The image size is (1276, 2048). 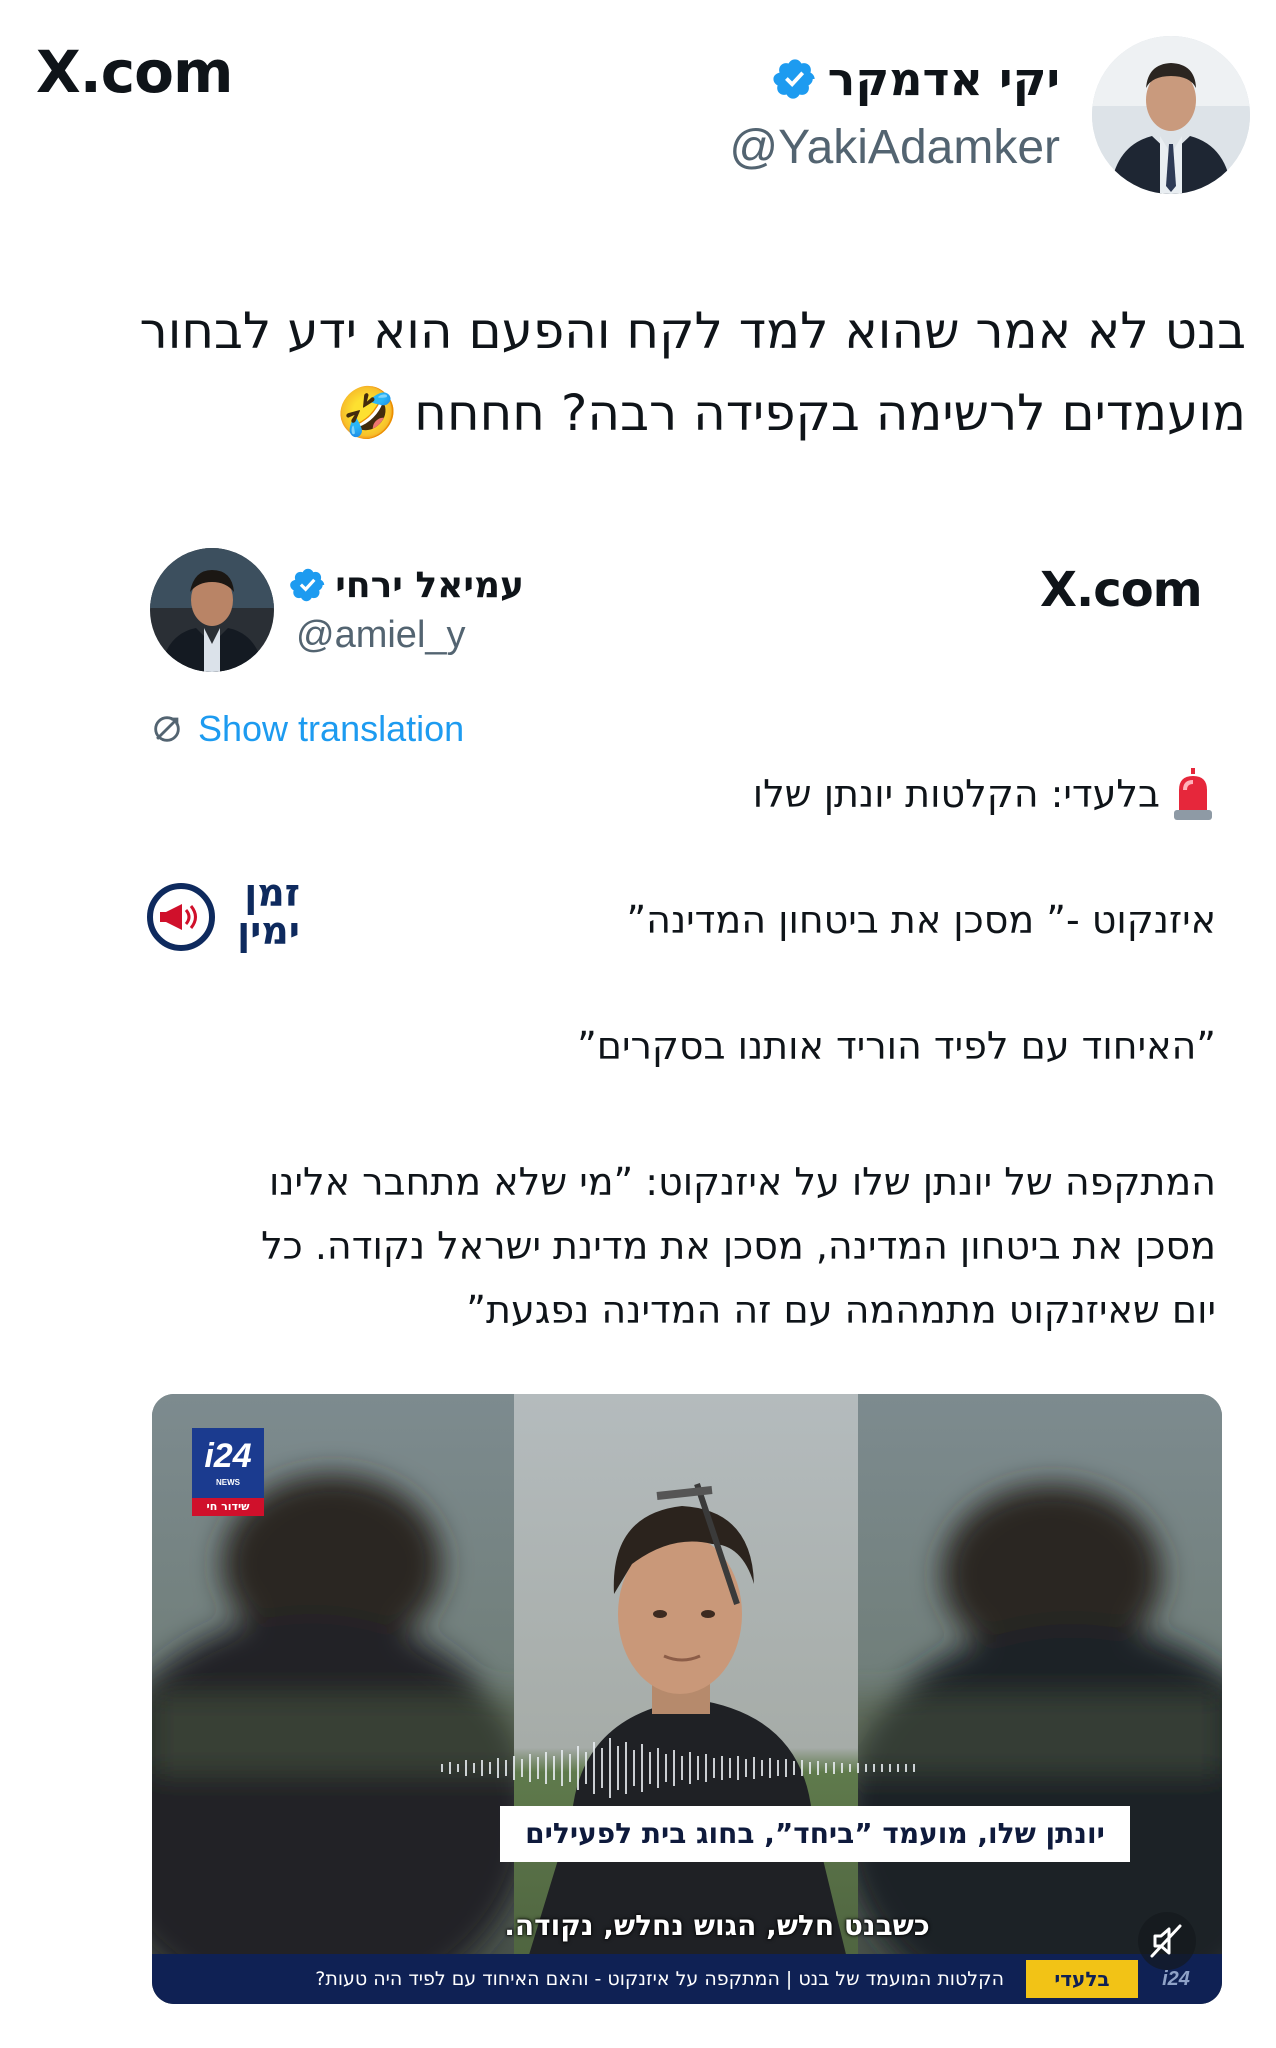 What do you see at coordinates (956, 794) in the screenshot?
I see `quoted-headline: בלעדי: הקלטות יונתן שלו` at bounding box center [956, 794].